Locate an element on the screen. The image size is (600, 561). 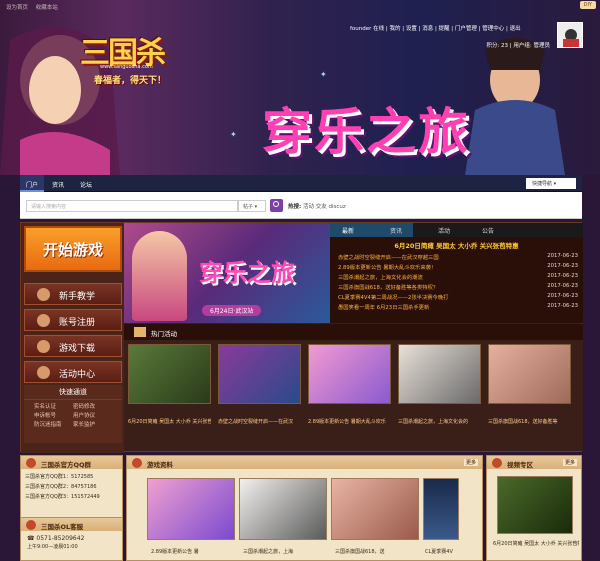
list-item: CL夏季赛4V4第二周战况——2张半决赛今晚打 2017-06-23 is located at coordinates (458, 298).